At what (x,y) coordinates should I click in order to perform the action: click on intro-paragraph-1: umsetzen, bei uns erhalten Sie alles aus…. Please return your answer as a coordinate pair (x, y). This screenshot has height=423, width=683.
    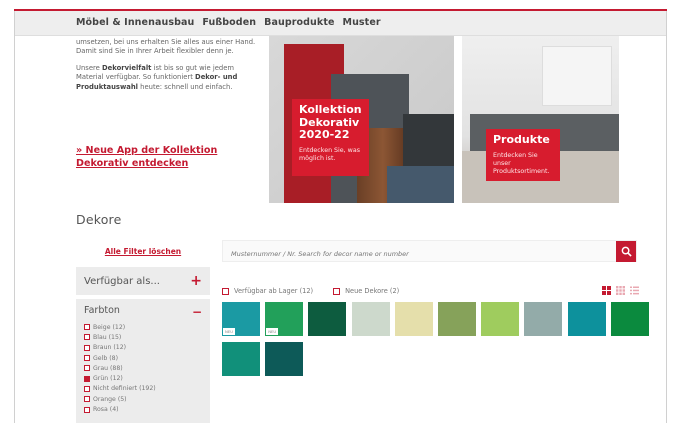
    Looking at the image, I should click on (166, 47).